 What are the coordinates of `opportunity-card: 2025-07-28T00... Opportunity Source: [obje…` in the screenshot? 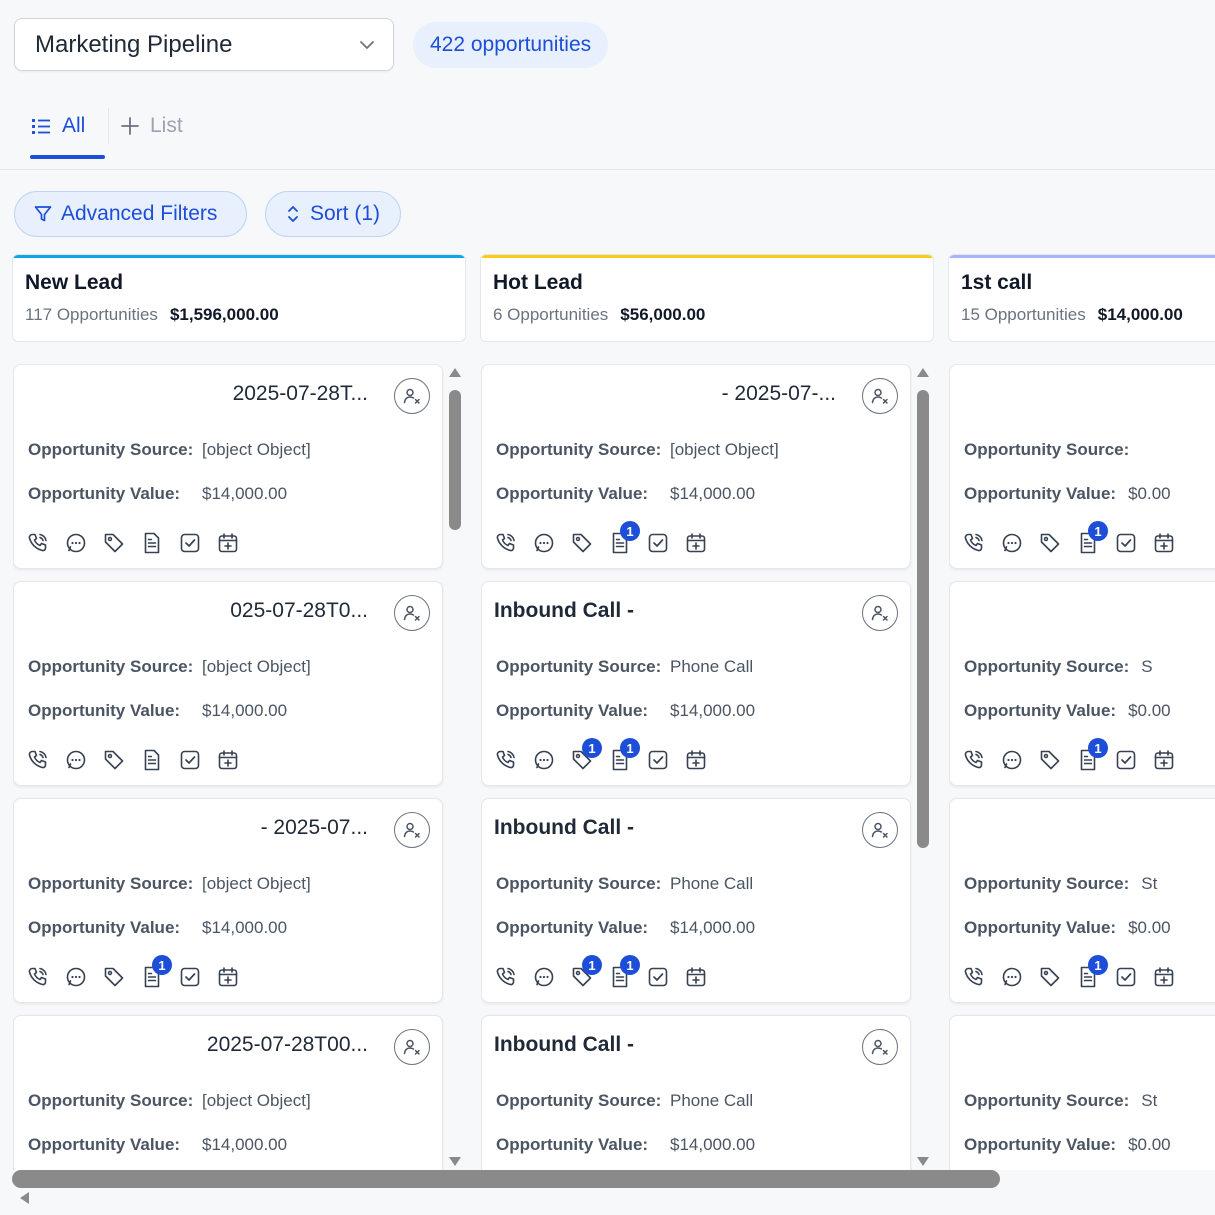 It's located at (228, 1092).